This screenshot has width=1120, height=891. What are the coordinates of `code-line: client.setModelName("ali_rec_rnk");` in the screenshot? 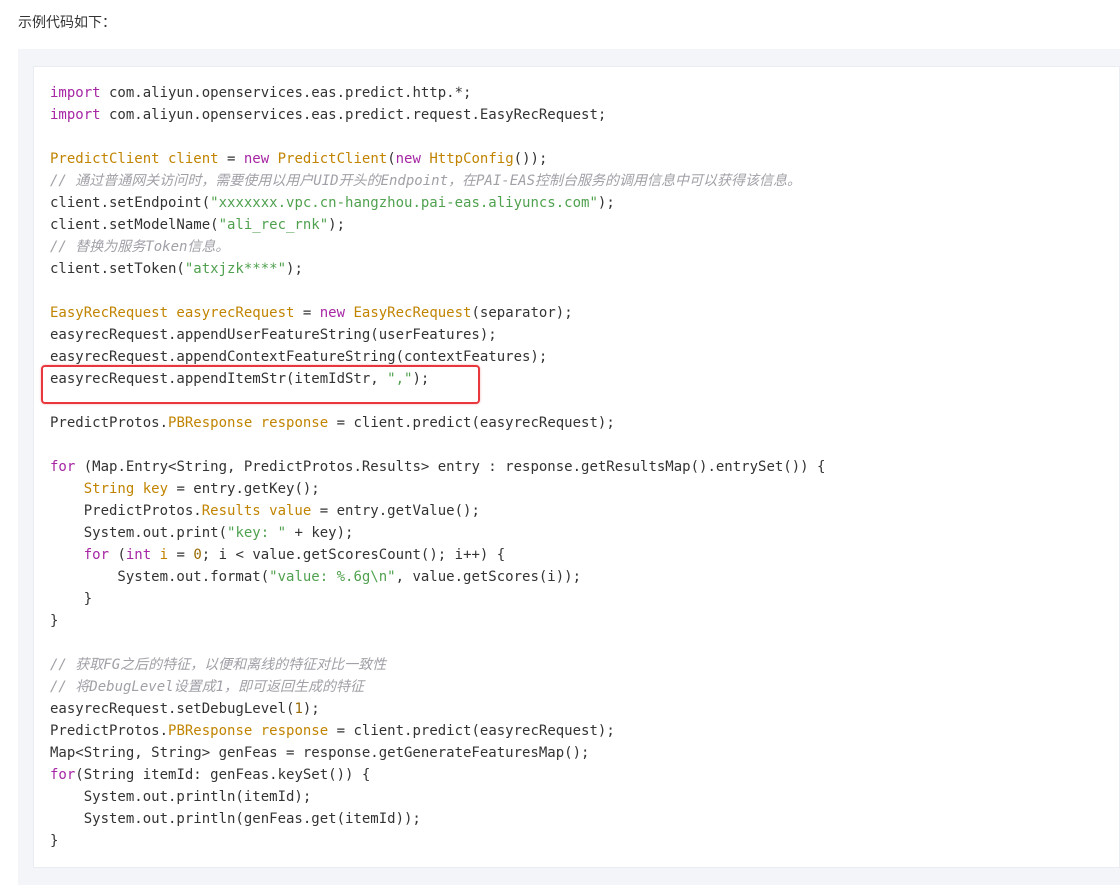 It's located at (437, 225).